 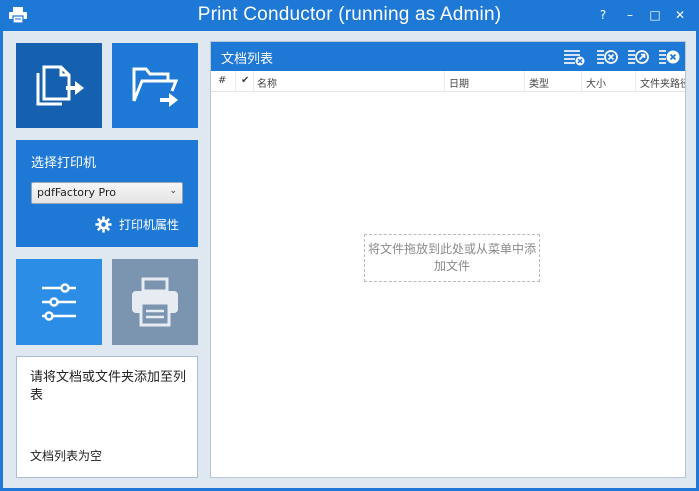 I want to click on printer-properties-label: 打印机属性, so click(x=148, y=225).